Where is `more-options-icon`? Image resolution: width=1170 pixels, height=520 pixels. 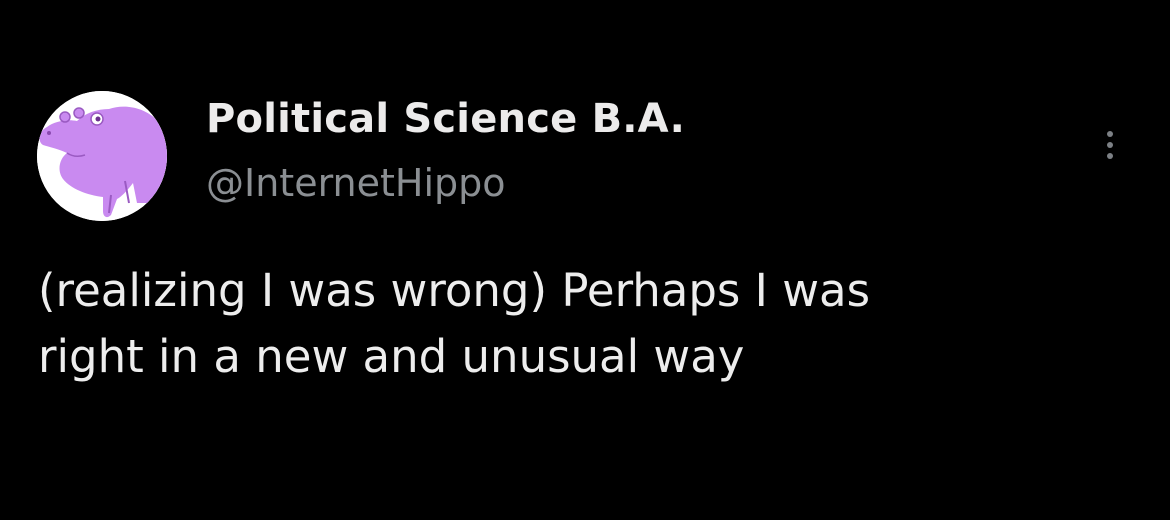 more-options-icon is located at coordinates (1110, 145).